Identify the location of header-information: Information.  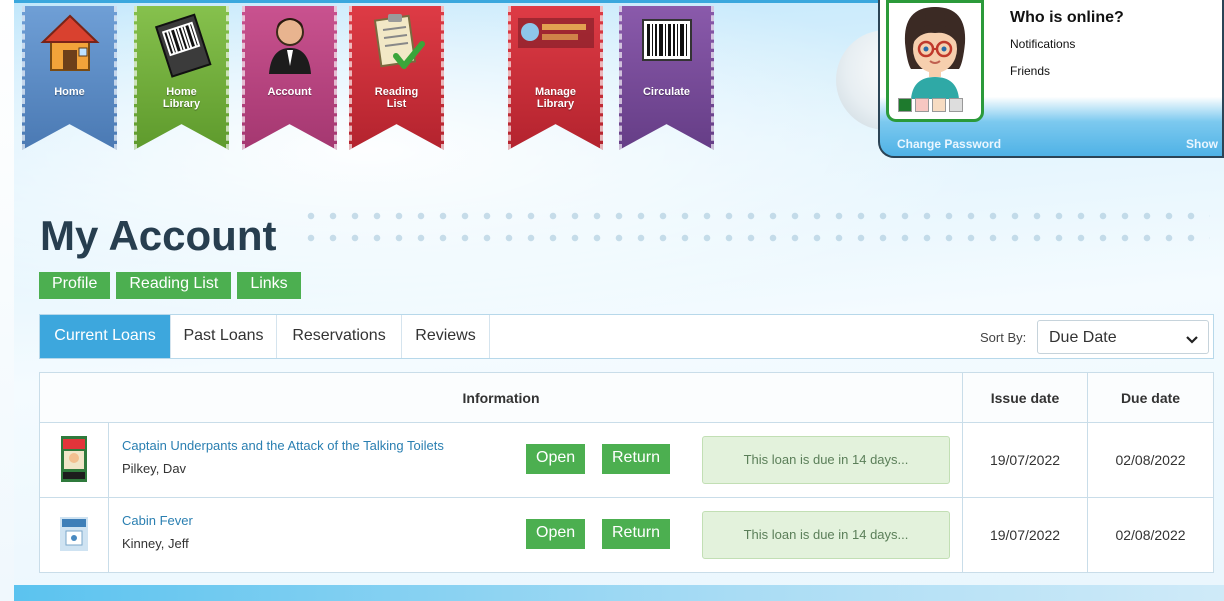
(501, 397).